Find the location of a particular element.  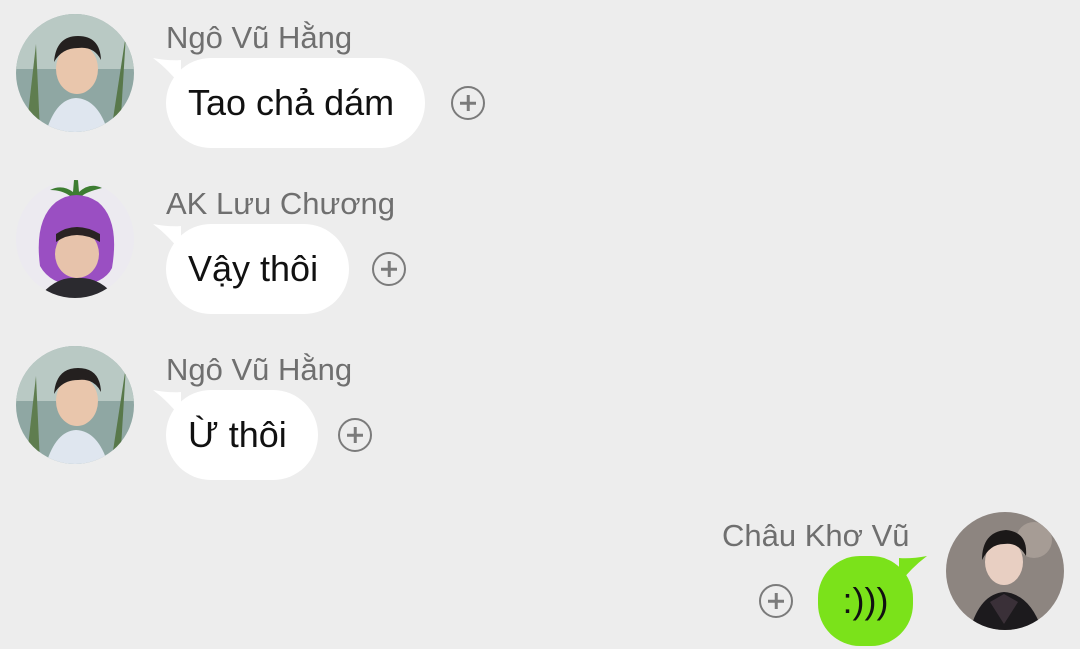

message-bubble: Ừ thôi is located at coordinates (242, 435).